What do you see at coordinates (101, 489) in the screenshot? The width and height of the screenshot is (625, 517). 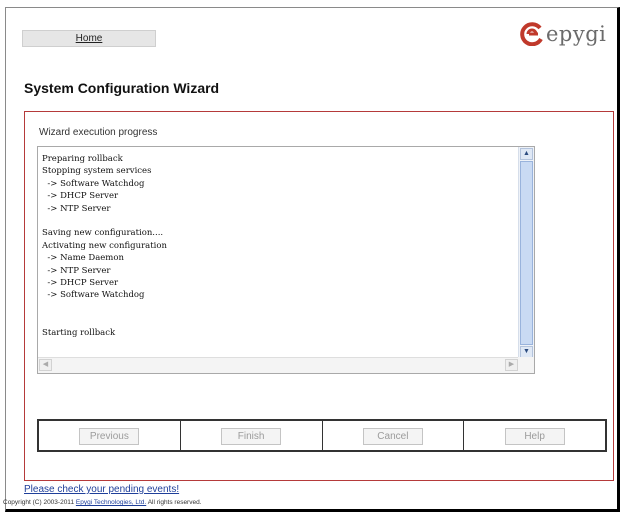 I see `pending-events-link: Please check your pending events!` at bounding box center [101, 489].